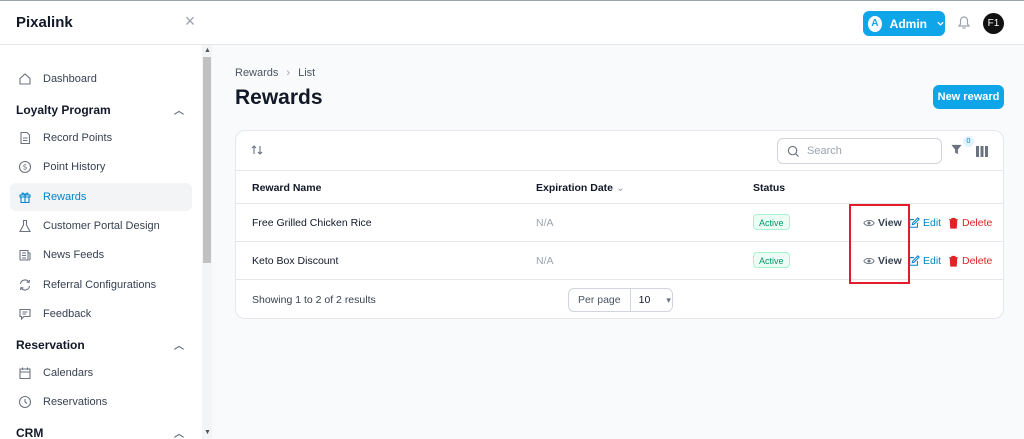 The height and width of the screenshot is (439, 1024). Describe the element at coordinates (207, 50) in the screenshot. I see `scroll-up-icon: ▲` at that location.